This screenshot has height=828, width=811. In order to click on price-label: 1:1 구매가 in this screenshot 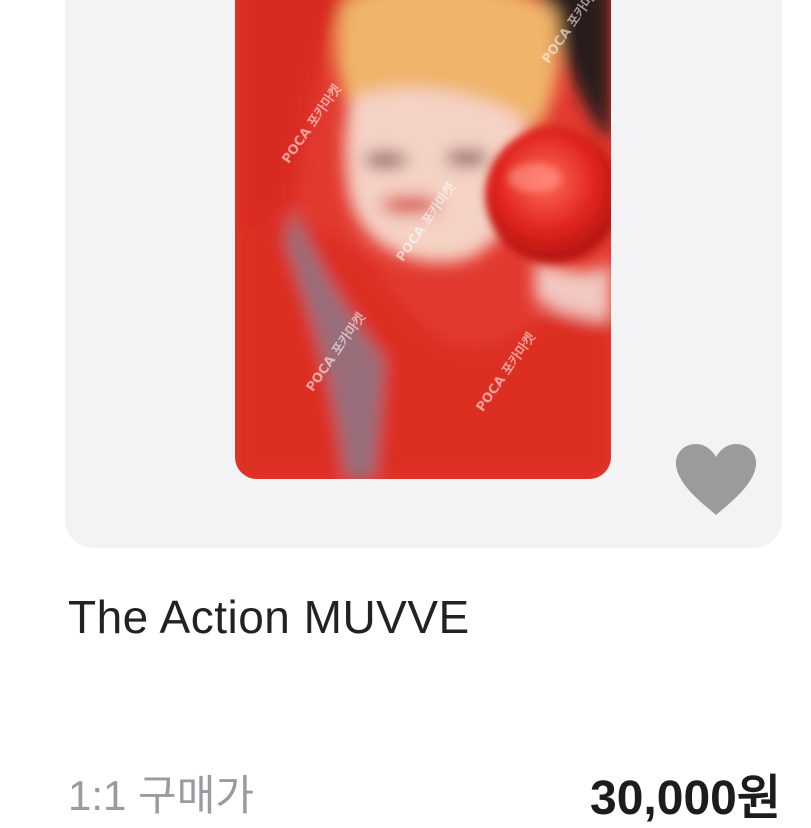, I will do `click(161, 795)`.